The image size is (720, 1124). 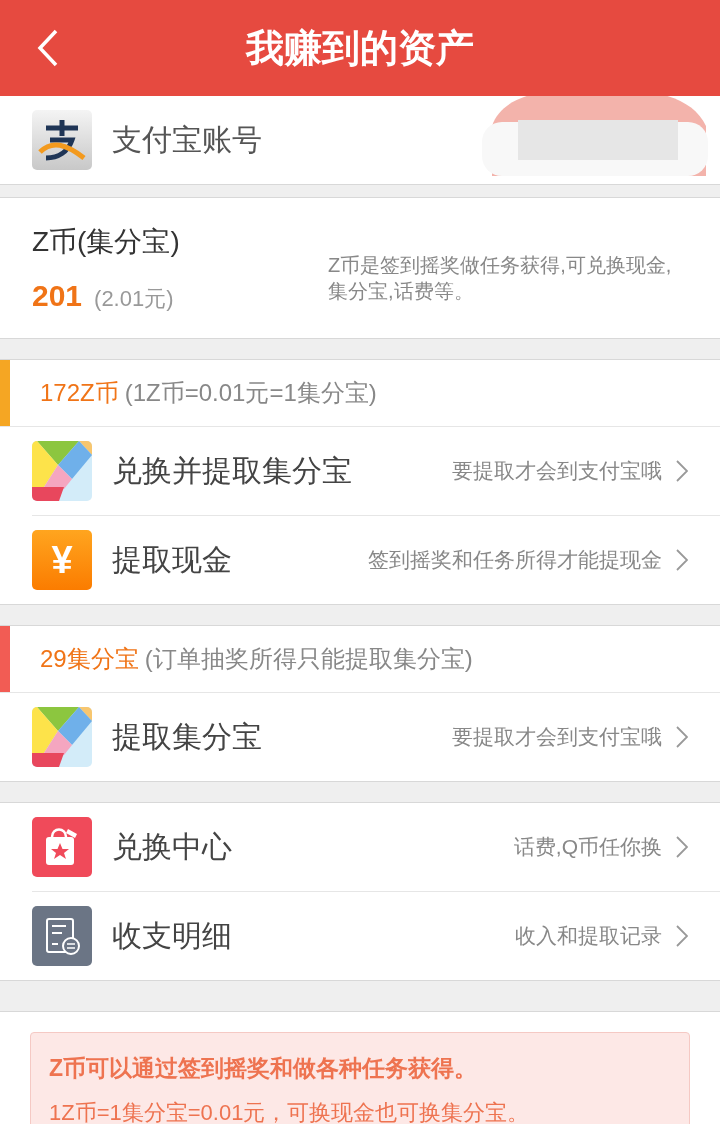 I want to click on menu-item: 收支明细 收入和提取记录, so click(x=376, y=935).